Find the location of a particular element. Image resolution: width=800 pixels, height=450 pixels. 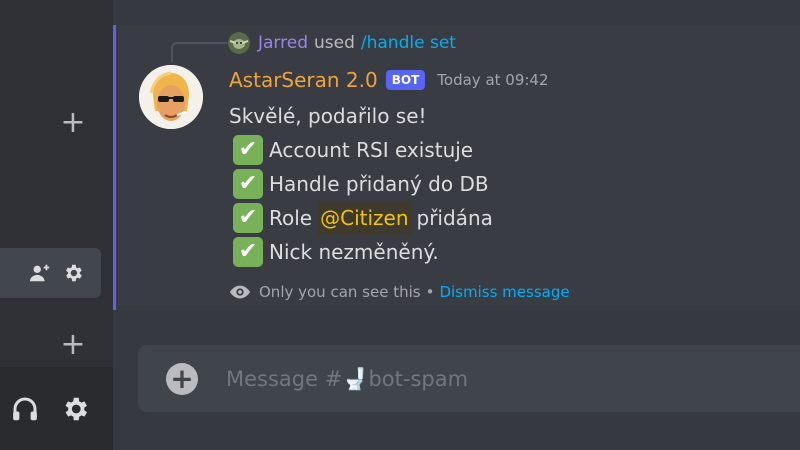

line-text: přidána is located at coordinates (454, 218).